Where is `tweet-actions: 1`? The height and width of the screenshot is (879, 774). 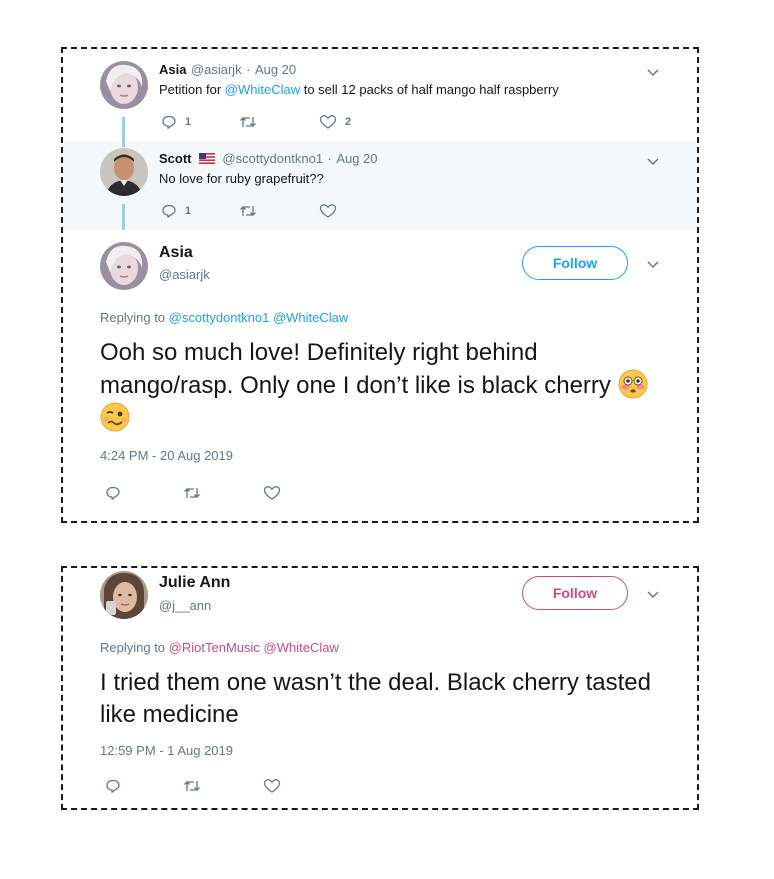
tweet-actions: 1 is located at coordinates (253, 211).